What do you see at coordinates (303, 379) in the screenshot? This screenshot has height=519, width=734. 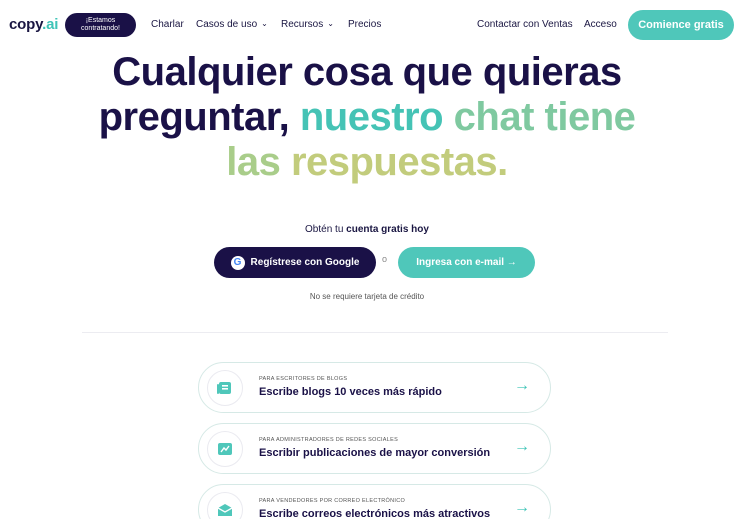 I see `use-case-eyebrow: PARA ESCRITORES DE BLOGS` at bounding box center [303, 379].